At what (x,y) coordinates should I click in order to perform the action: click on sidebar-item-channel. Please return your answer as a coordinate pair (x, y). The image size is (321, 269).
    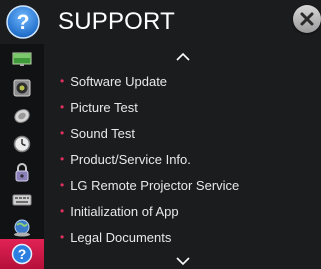
    Looking at the image, I should click on (22, 115).